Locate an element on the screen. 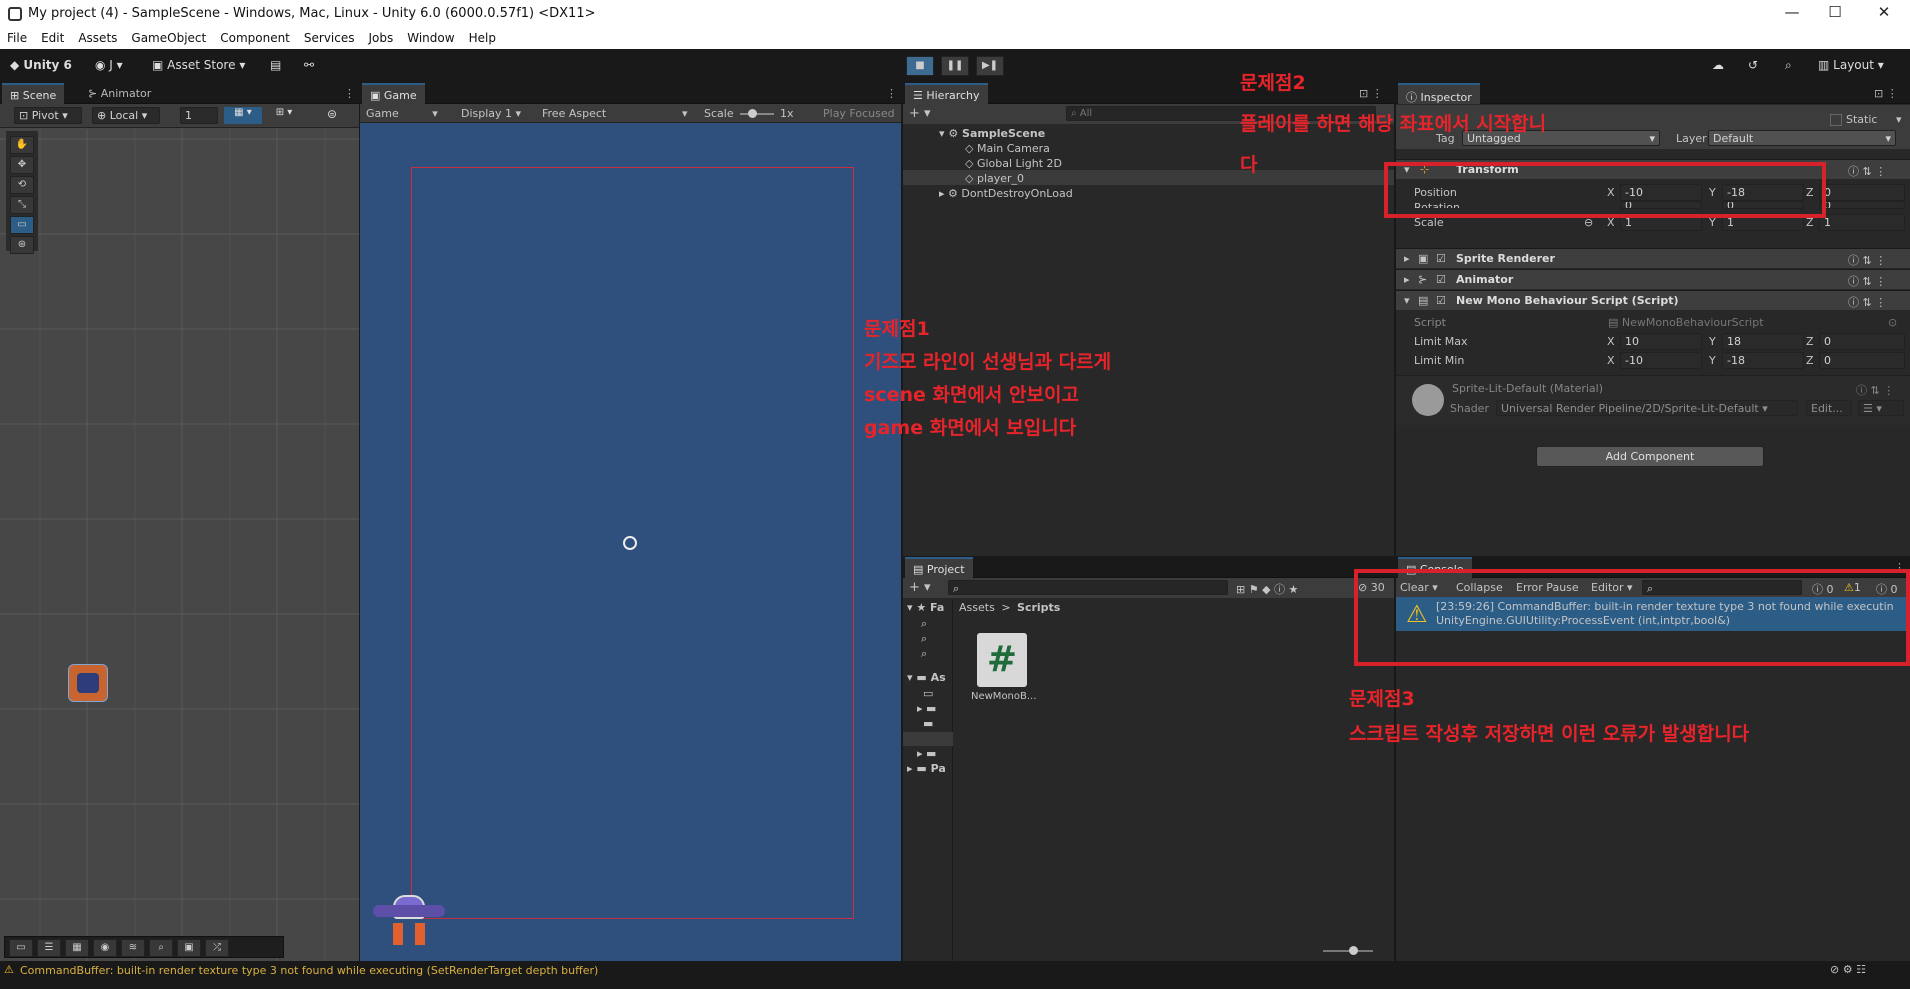 The image size is (1910, 989). close-button: ✕ is located at coordinates (1884, 14).